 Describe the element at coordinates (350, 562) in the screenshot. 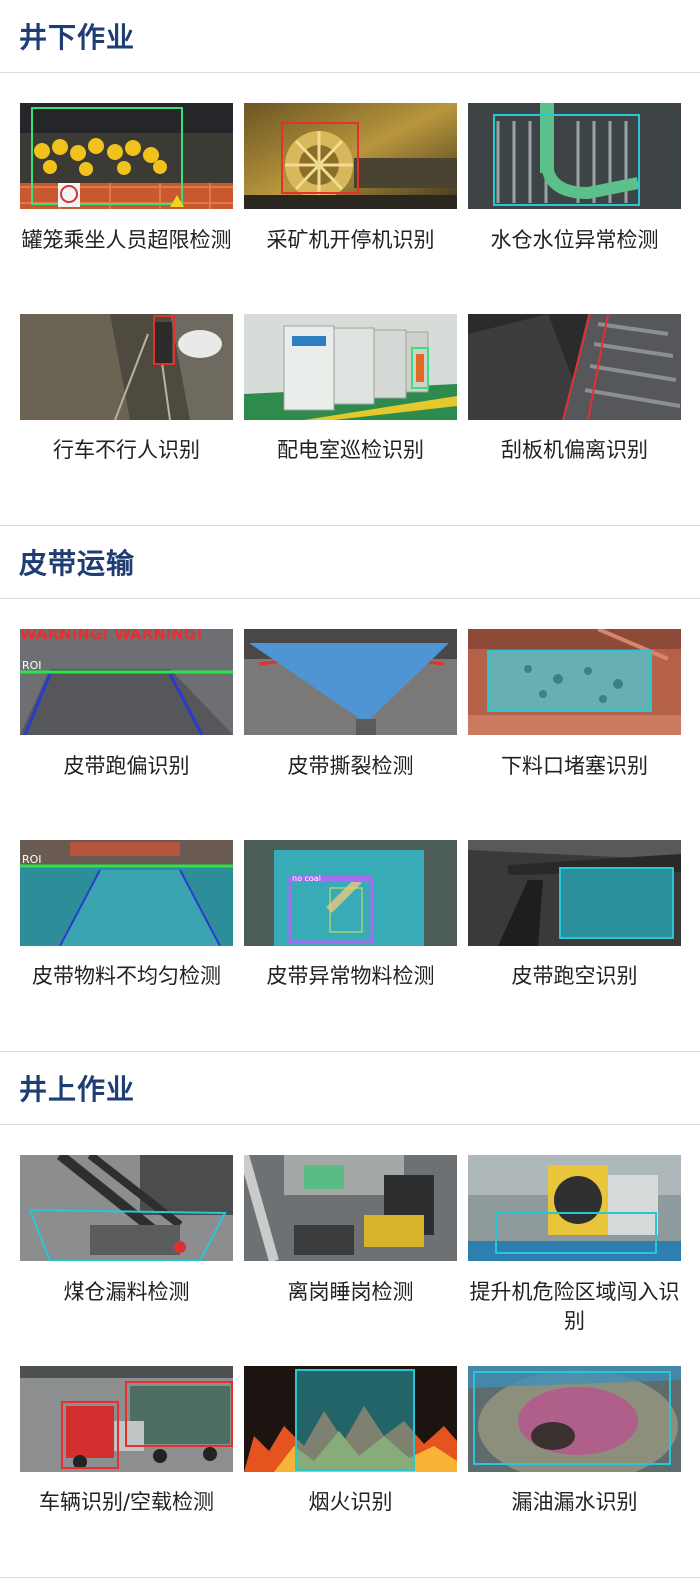

I see `section-header: 皮带运输` at that location.